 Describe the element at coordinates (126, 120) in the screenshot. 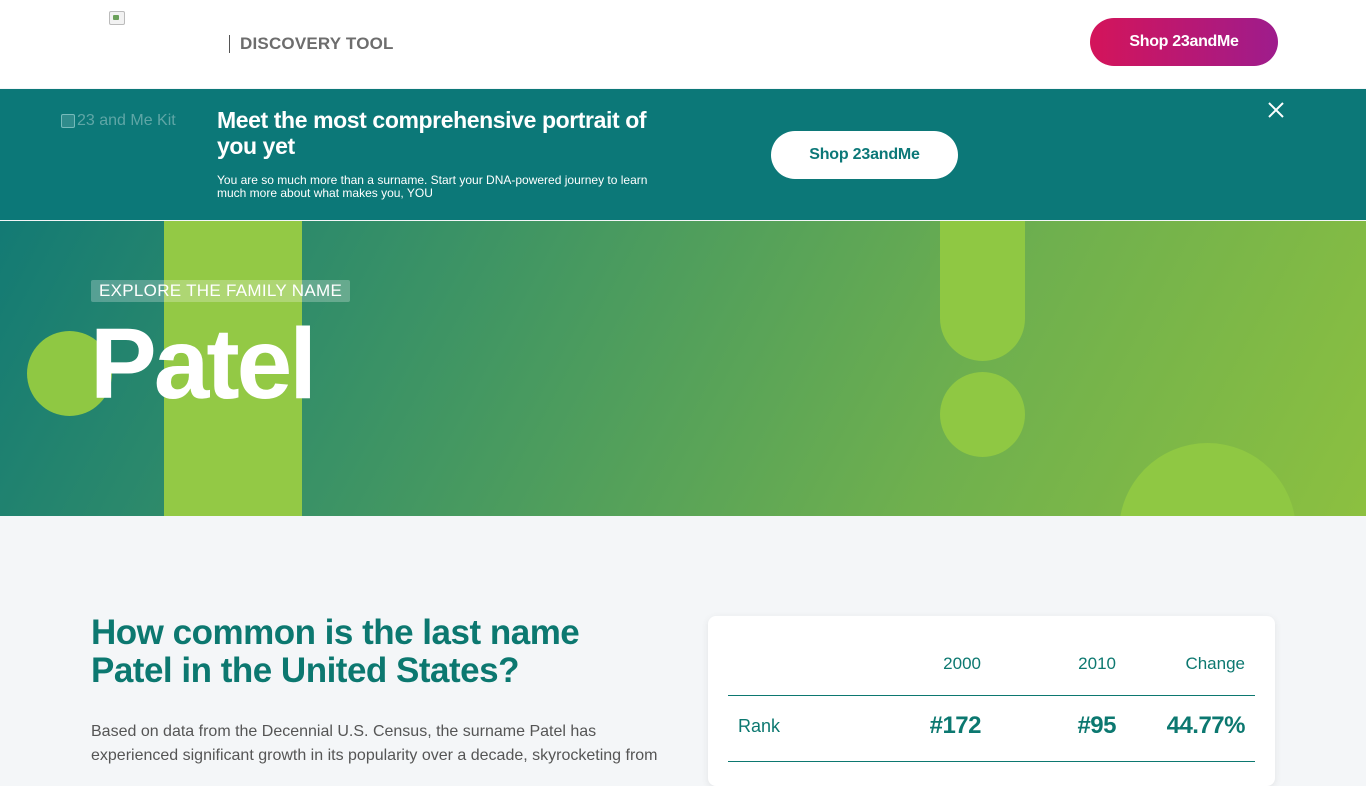

I see `kit-image-alt: 23 and Me Kit` at that location.